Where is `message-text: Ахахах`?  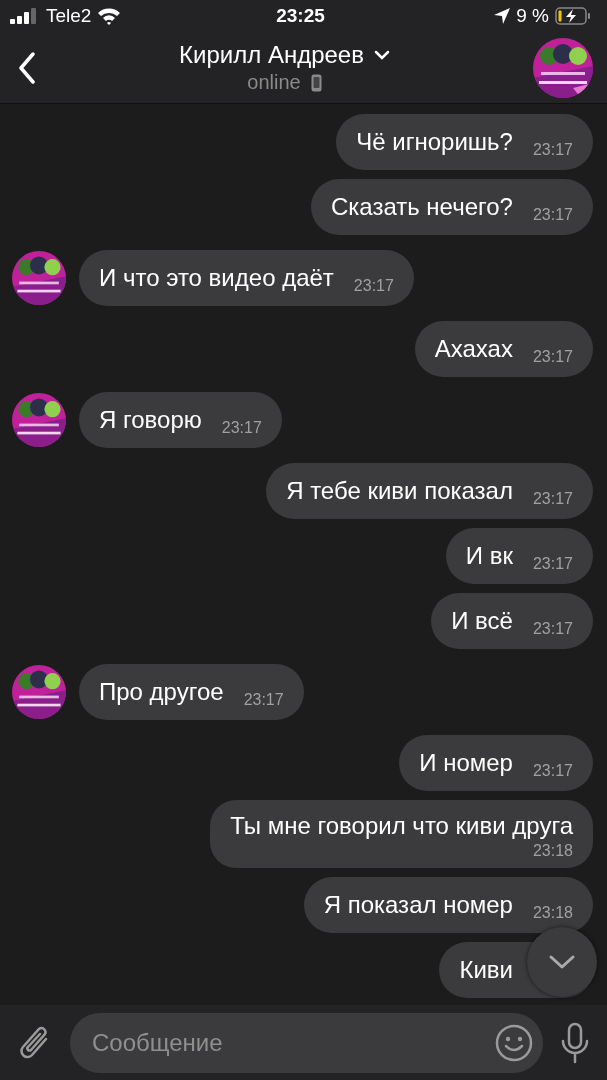 message-text: Ахахах is located at coordinates (473, 349).